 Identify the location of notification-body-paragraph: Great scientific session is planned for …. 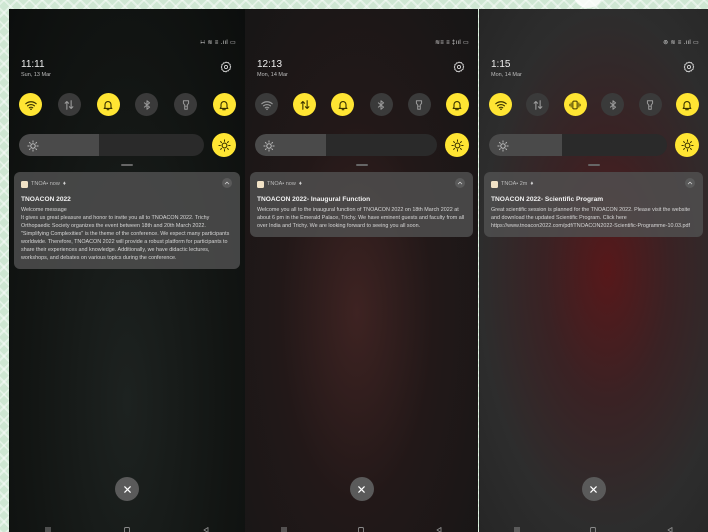
(591, 218).